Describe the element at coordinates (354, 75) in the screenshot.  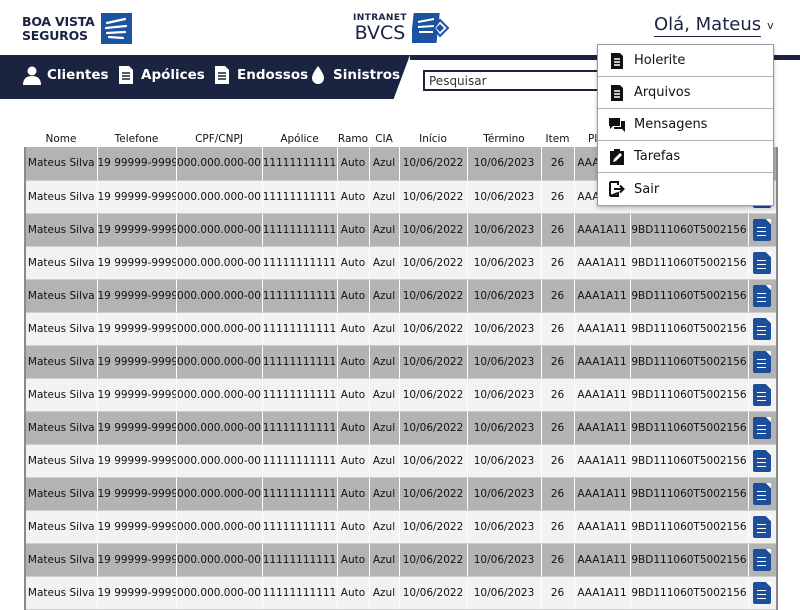
I see `nav-item-sinistros: Sinistros` at that location.